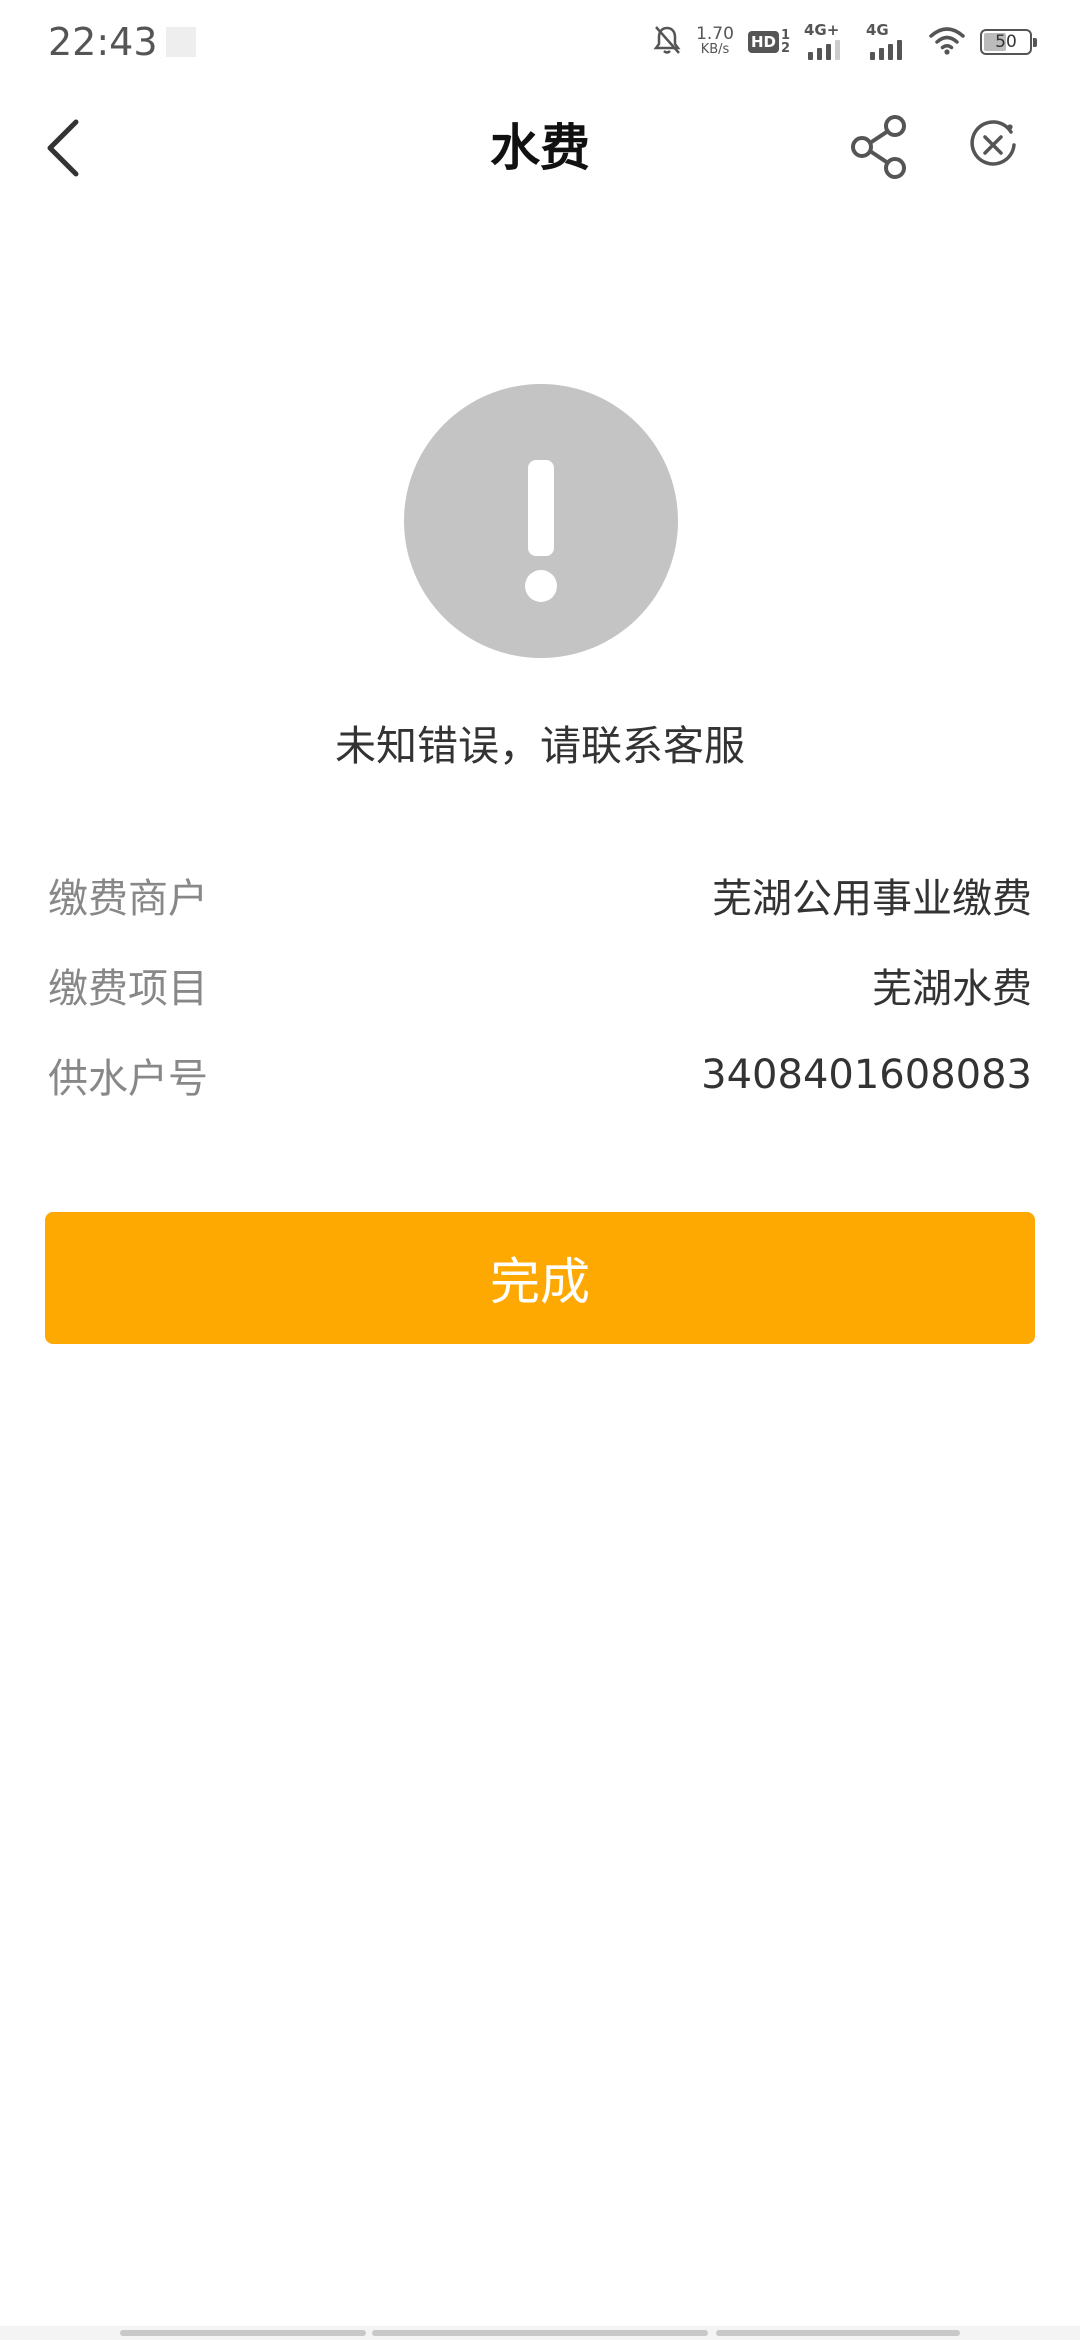 Image resolution: width=1080 pixels, height=2340 pixels. I want to click on net-speed: 1.70 KB/s, so click(715, 42).